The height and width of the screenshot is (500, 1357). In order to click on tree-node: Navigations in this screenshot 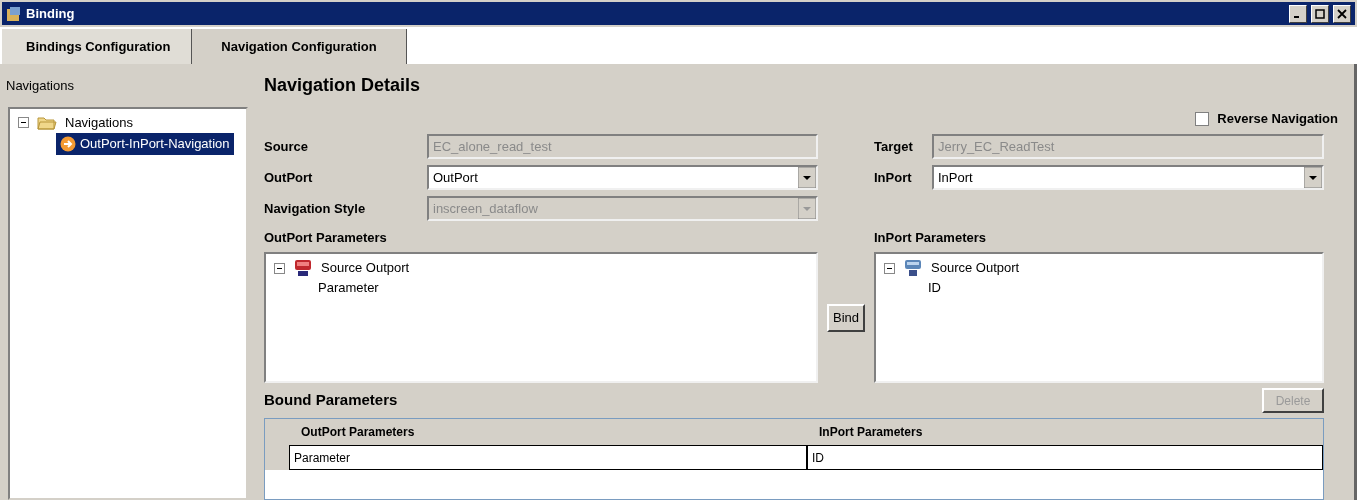, I will do `click(99, 123)`.